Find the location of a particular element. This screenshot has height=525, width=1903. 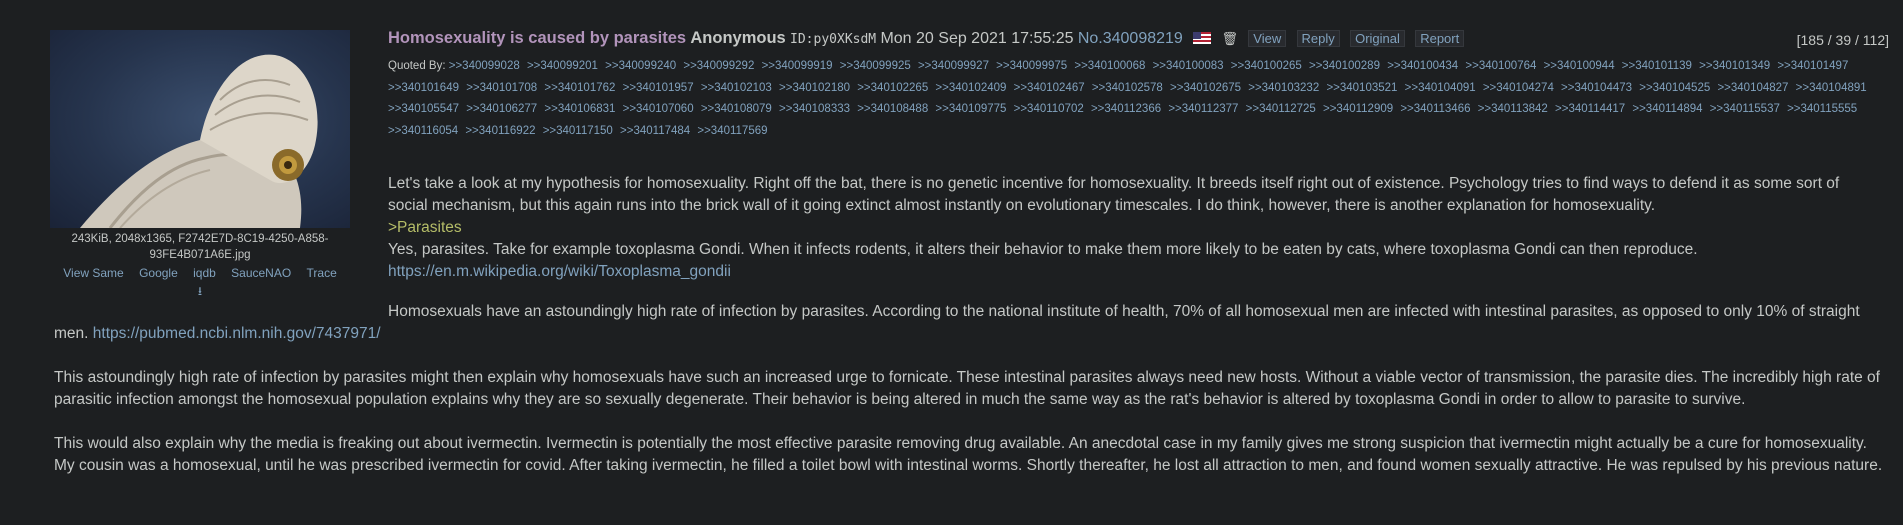

us-flag-icon is located at coordinates (1202, 38).